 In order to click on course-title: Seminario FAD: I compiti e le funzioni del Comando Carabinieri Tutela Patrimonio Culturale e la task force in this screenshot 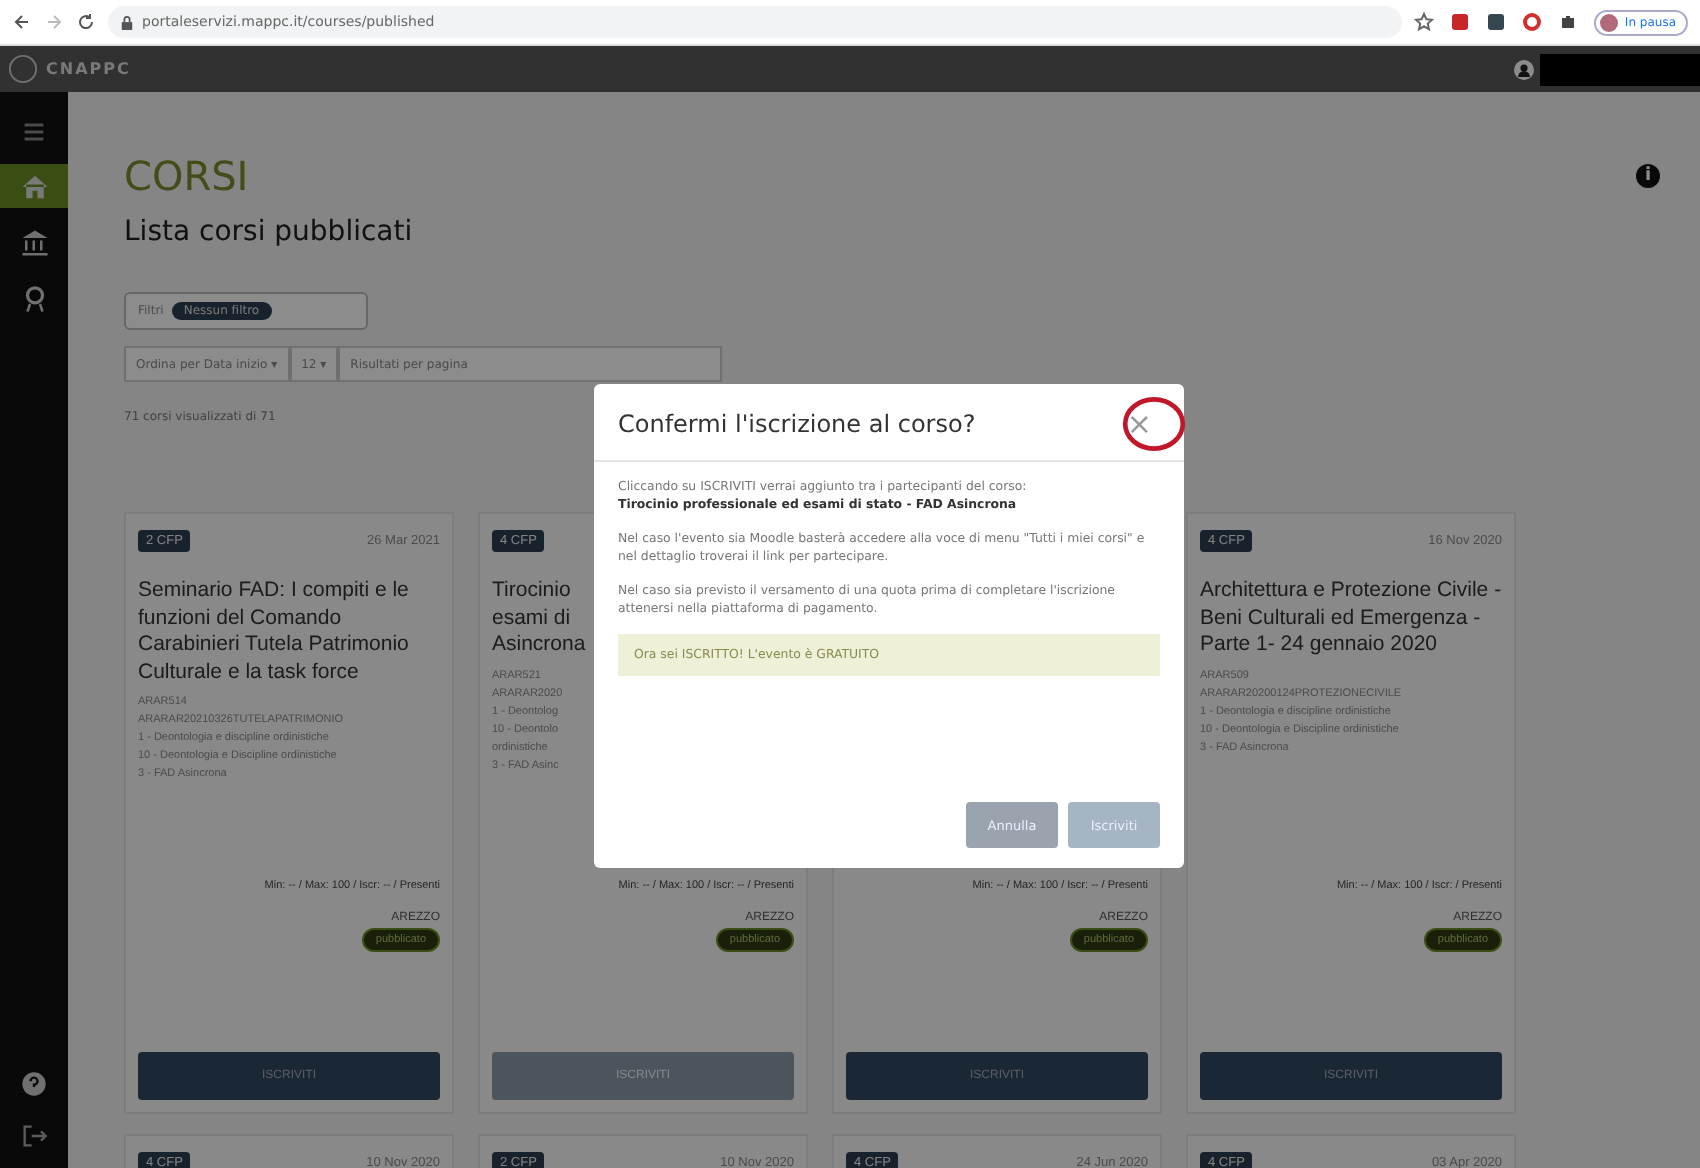, I will do `click(289, 632)`.